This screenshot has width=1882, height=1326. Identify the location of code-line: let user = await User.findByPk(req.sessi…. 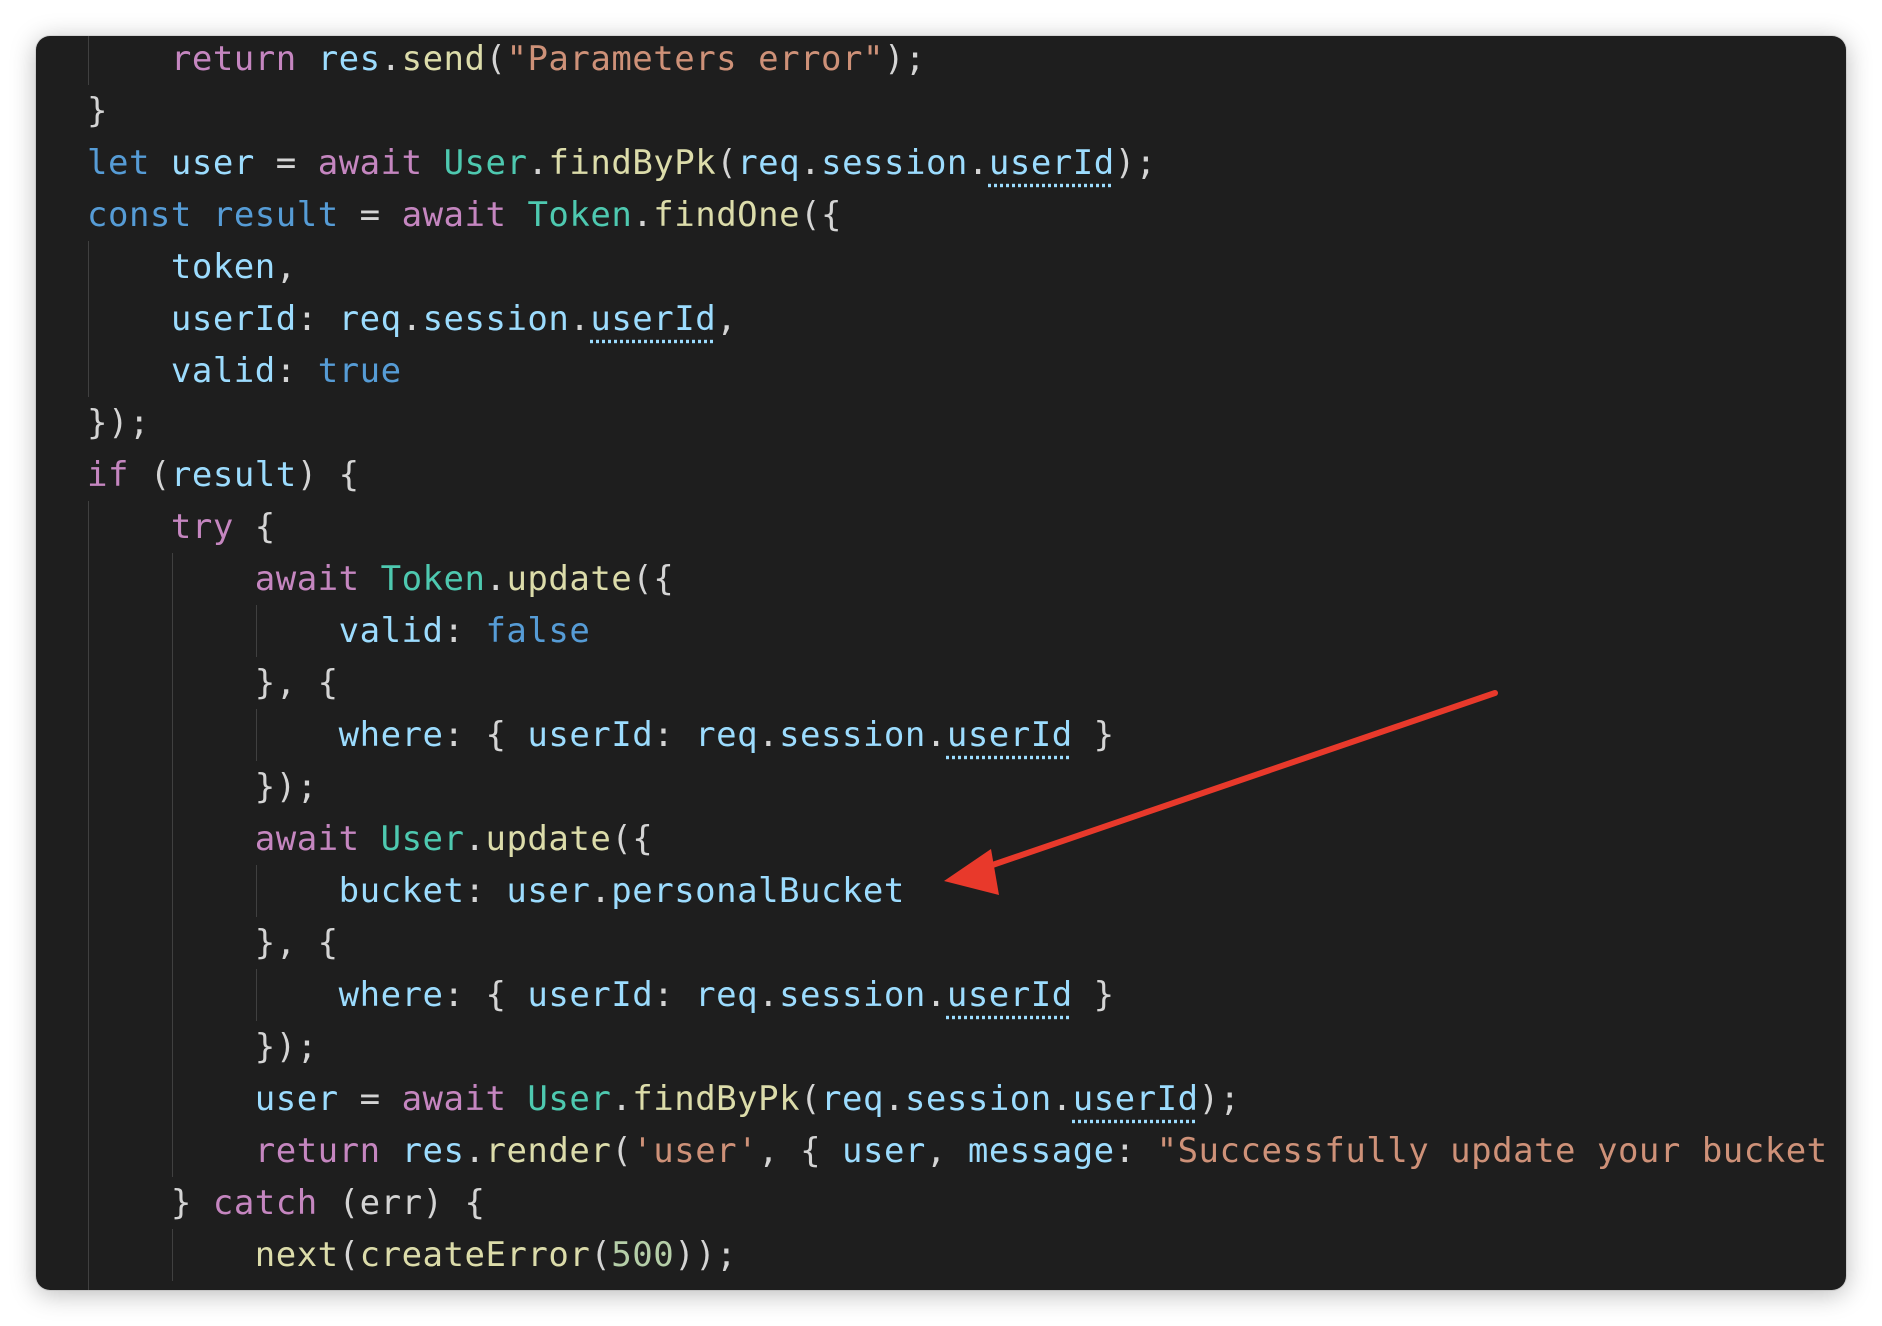
(966, 163).